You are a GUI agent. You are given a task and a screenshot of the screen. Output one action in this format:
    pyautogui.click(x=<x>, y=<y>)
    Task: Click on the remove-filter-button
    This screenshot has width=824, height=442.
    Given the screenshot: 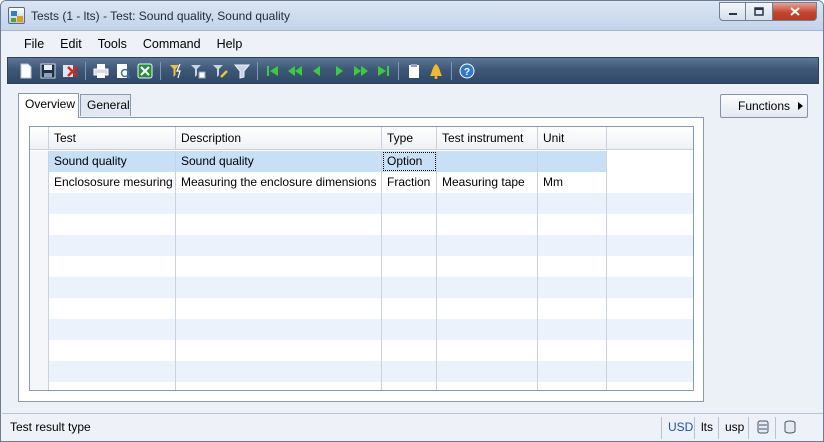 What is the action you would take?
    pyautogui.click(x=242, y=71)
    